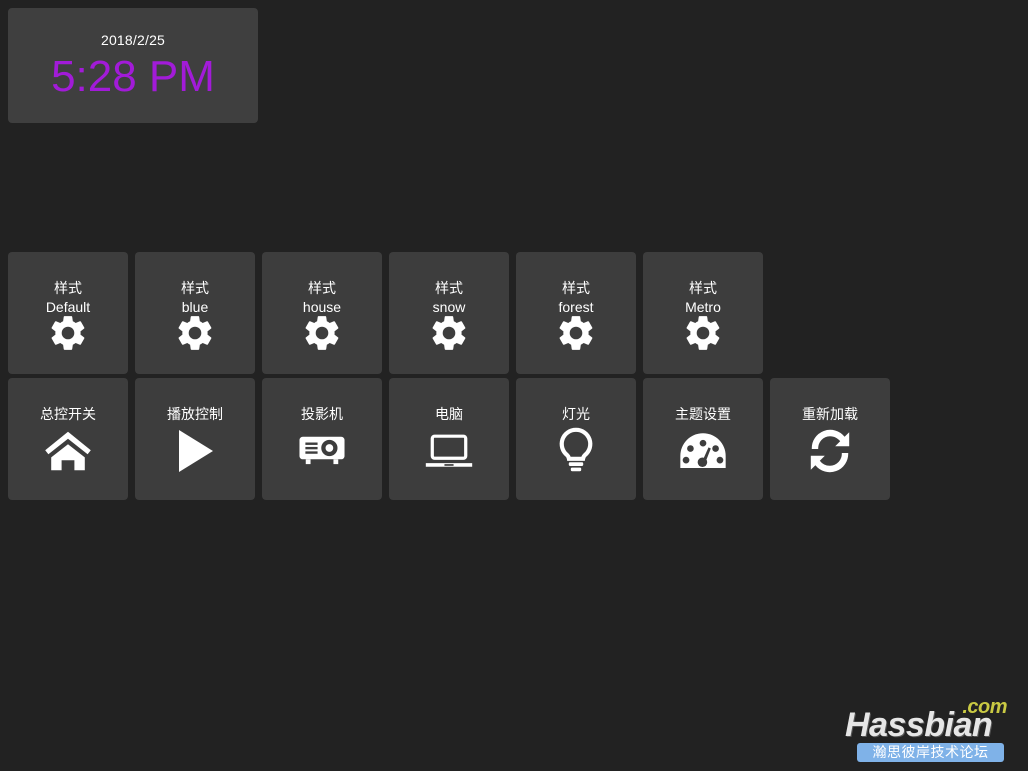 The width and height of the screenshot is (1028, 771). What do you see at coordinates (133, 76) in the screenshot?
I see `clock-time: 5:28 PM` at bounding box center [133, 76].